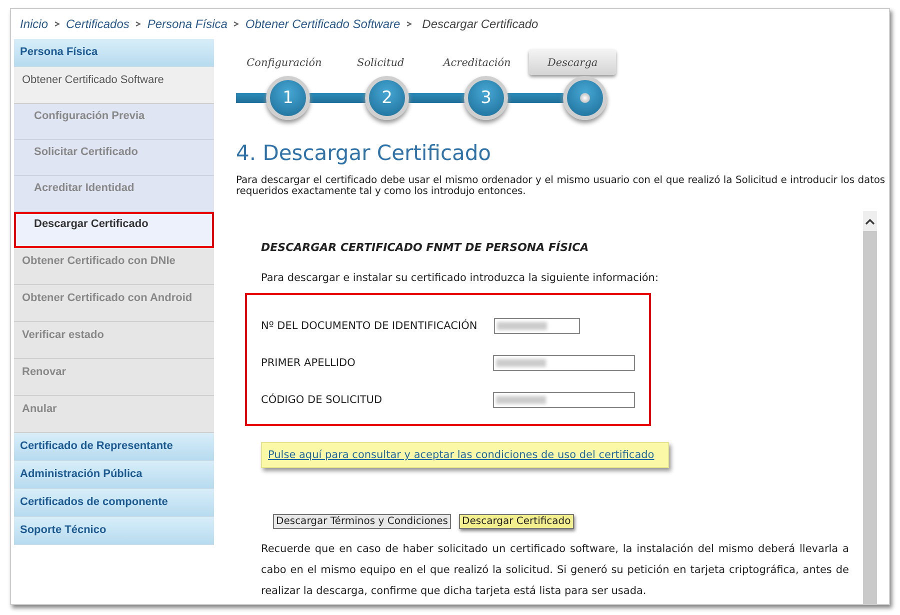 The width and height of the screenshot is (900, 615). Describe the element at coordinates (870, 221) in the screenshot. I see `scroll-up-icon` at that location.